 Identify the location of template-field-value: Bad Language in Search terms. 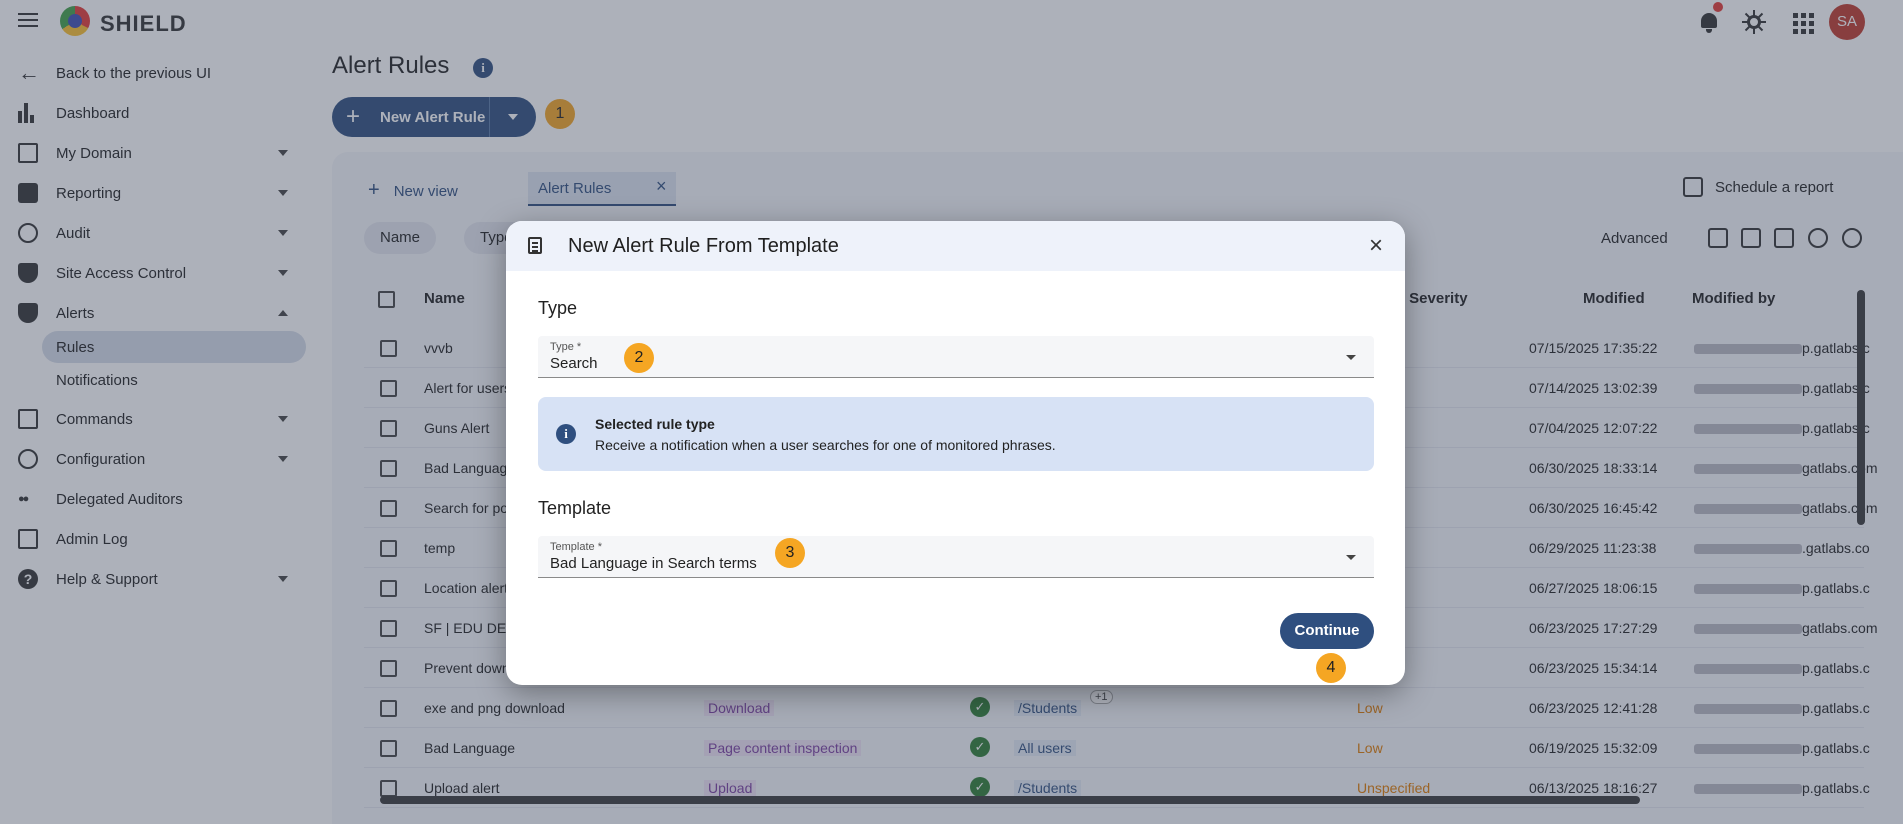
(653, 563).